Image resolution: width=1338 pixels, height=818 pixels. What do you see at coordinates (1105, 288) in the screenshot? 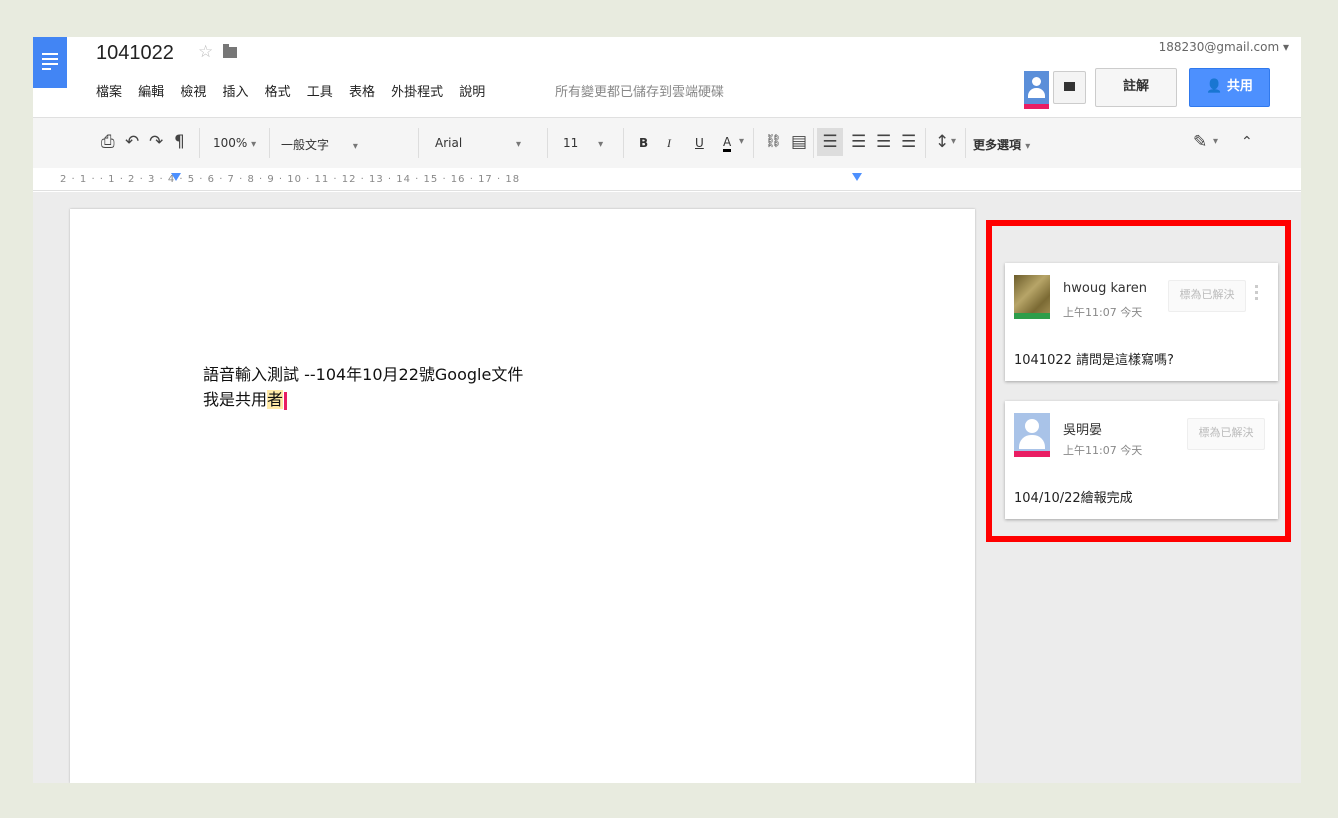
I see `comment-author: hwoug karen` at bounding box center [1105, 288].